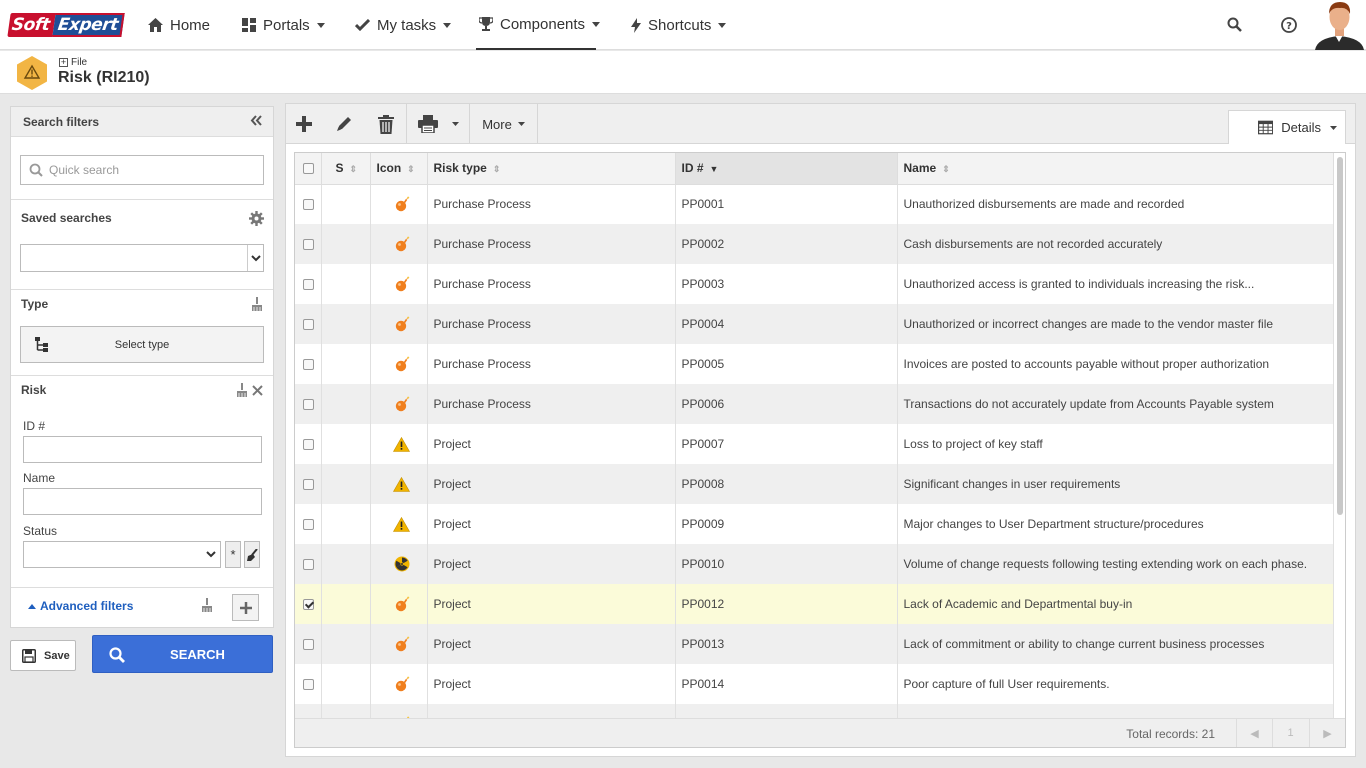  Describe the element at coordinates (346, 169) in the screenshot. I see `column-header-s: S ⇕` at that location.